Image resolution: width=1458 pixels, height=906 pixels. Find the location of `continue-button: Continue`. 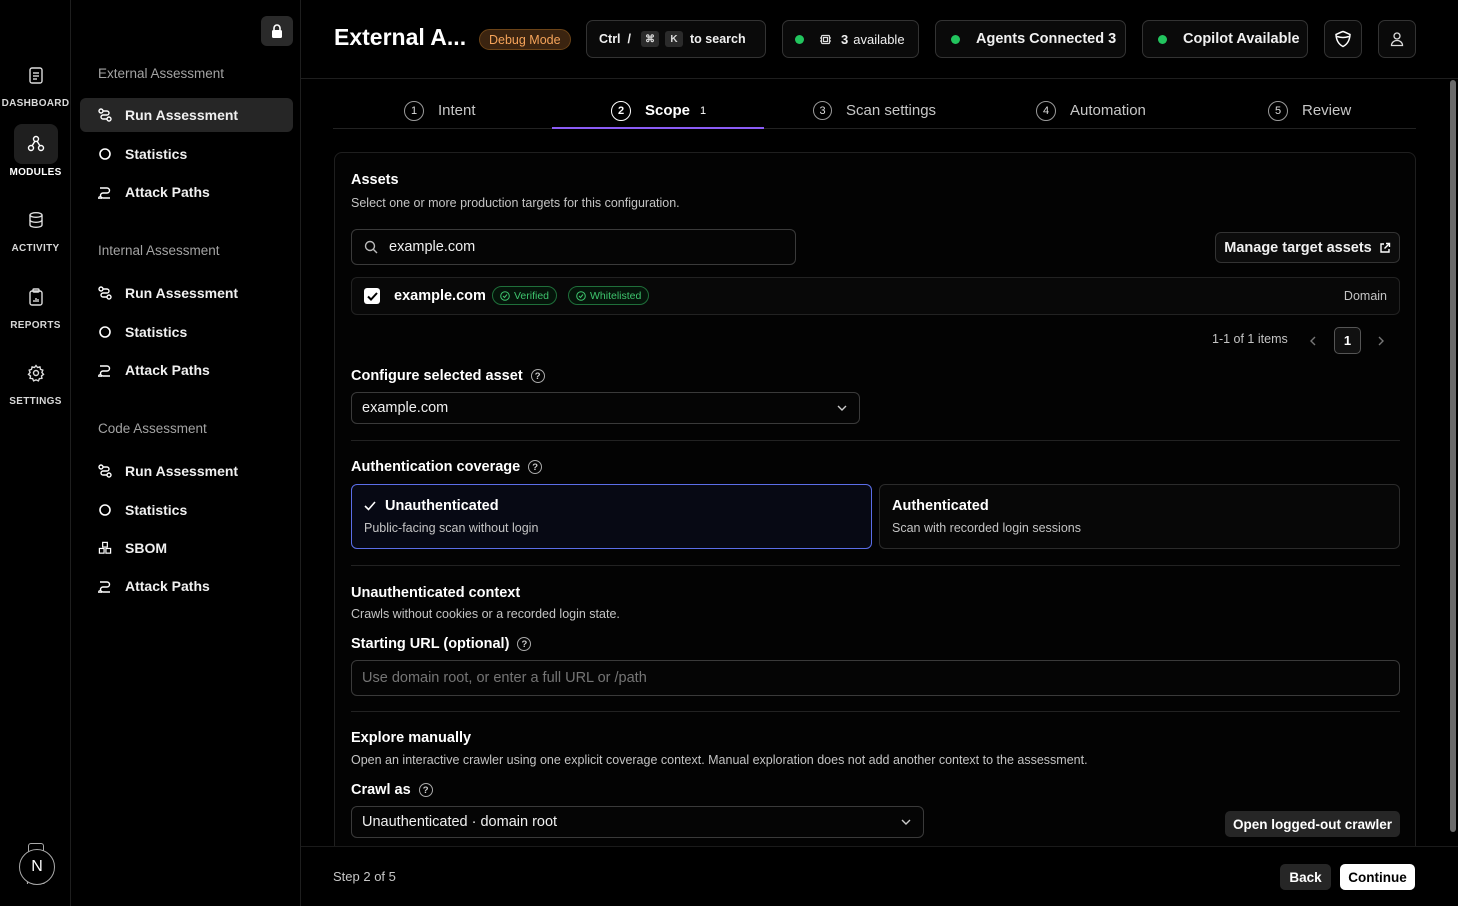

continue-button: Continue is located at coordinates (1377, 877).